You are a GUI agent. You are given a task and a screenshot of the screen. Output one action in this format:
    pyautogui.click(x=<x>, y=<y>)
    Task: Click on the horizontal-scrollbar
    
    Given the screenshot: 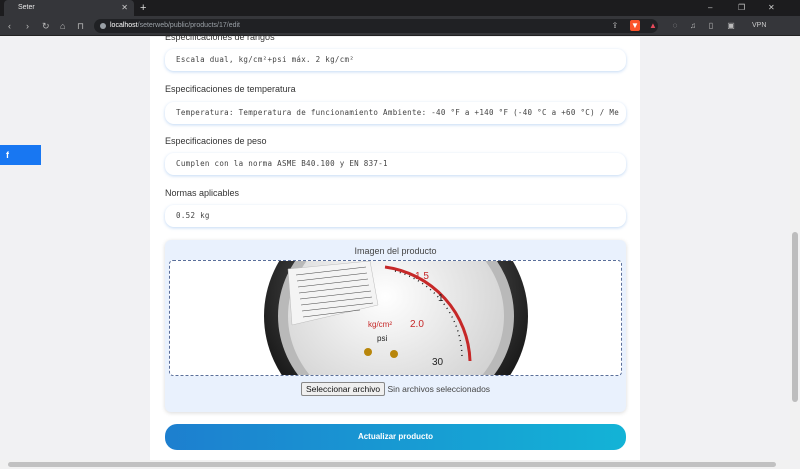 What is the action you would take?
    pyautogui.click(x=395, y=464)
    